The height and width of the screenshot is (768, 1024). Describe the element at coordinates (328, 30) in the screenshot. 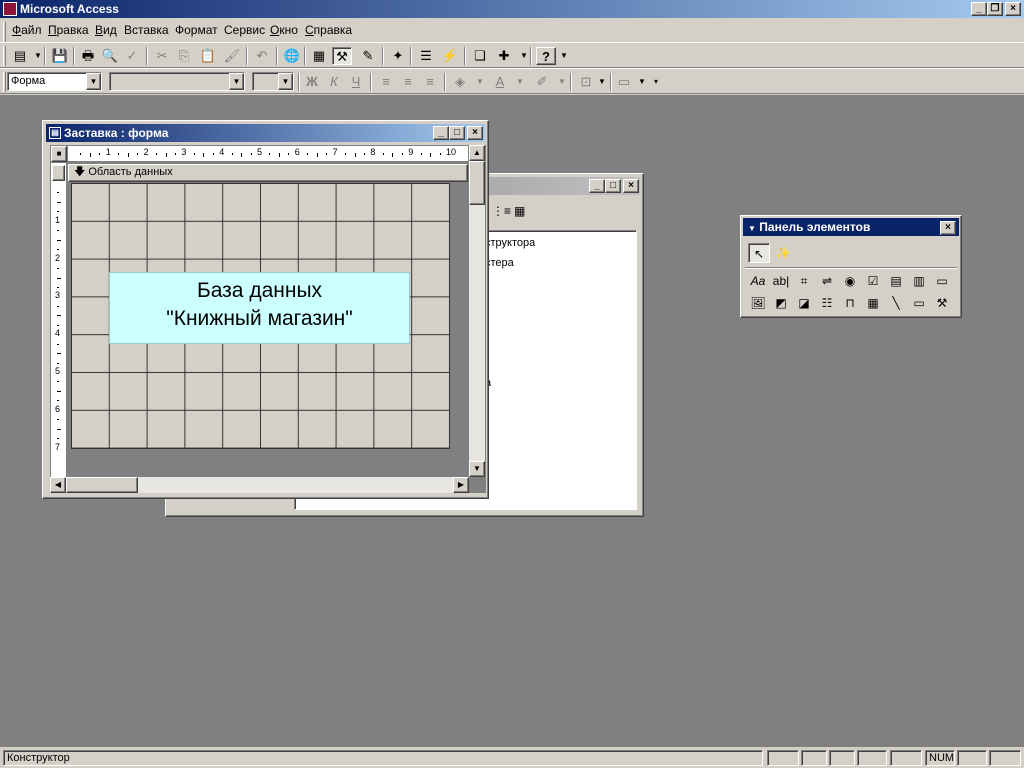

I see `menu-help: Справка` at that location.